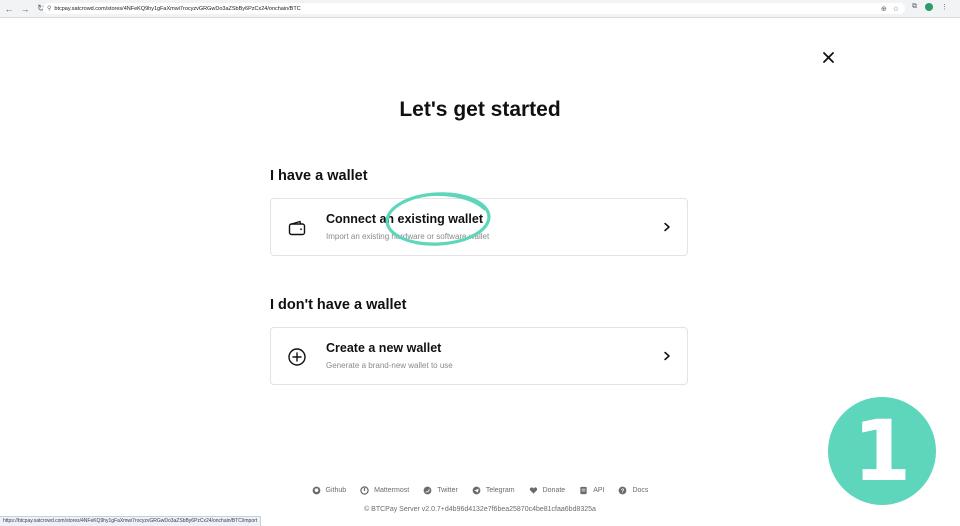 Image resolution: width=960 pixels, height=526 pixels. I want to click on docs-icon: ?, so click(623, 490).